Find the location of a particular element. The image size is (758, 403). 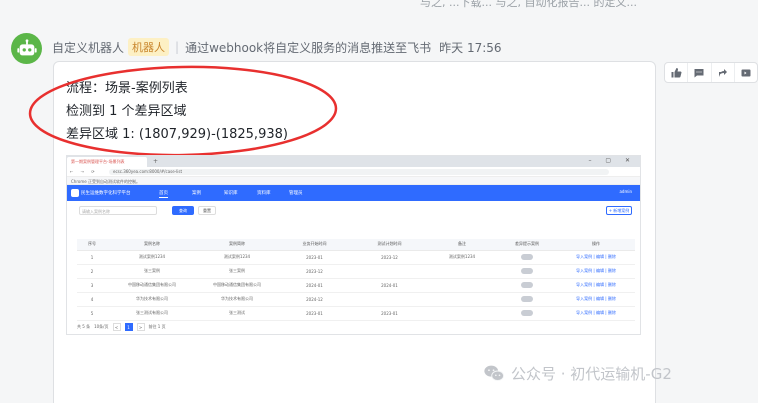

browser-nav-icons: ← → ⟳ is located at coordinates (84, 171).